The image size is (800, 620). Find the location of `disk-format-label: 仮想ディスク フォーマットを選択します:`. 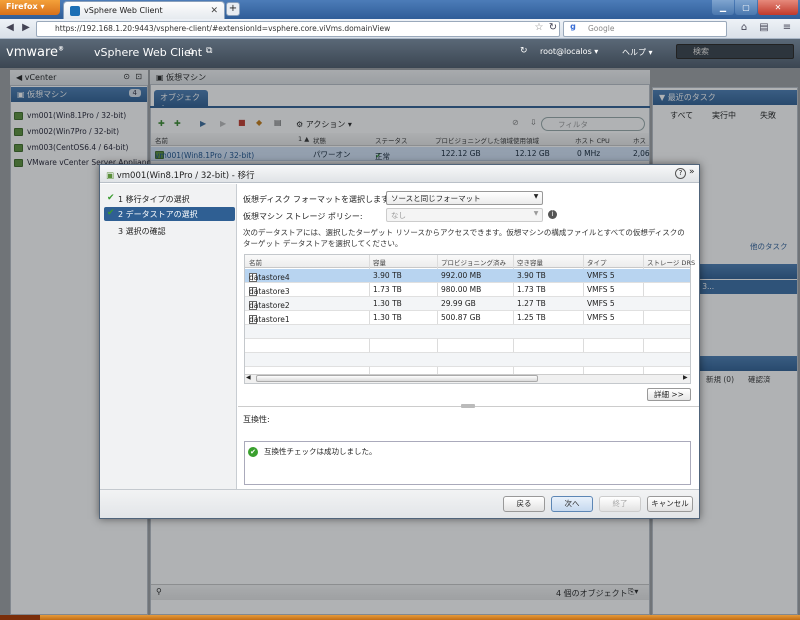

disk-format-label: 仮想ディスク フォーマットを選択します: is located at coordinates (317, 199).